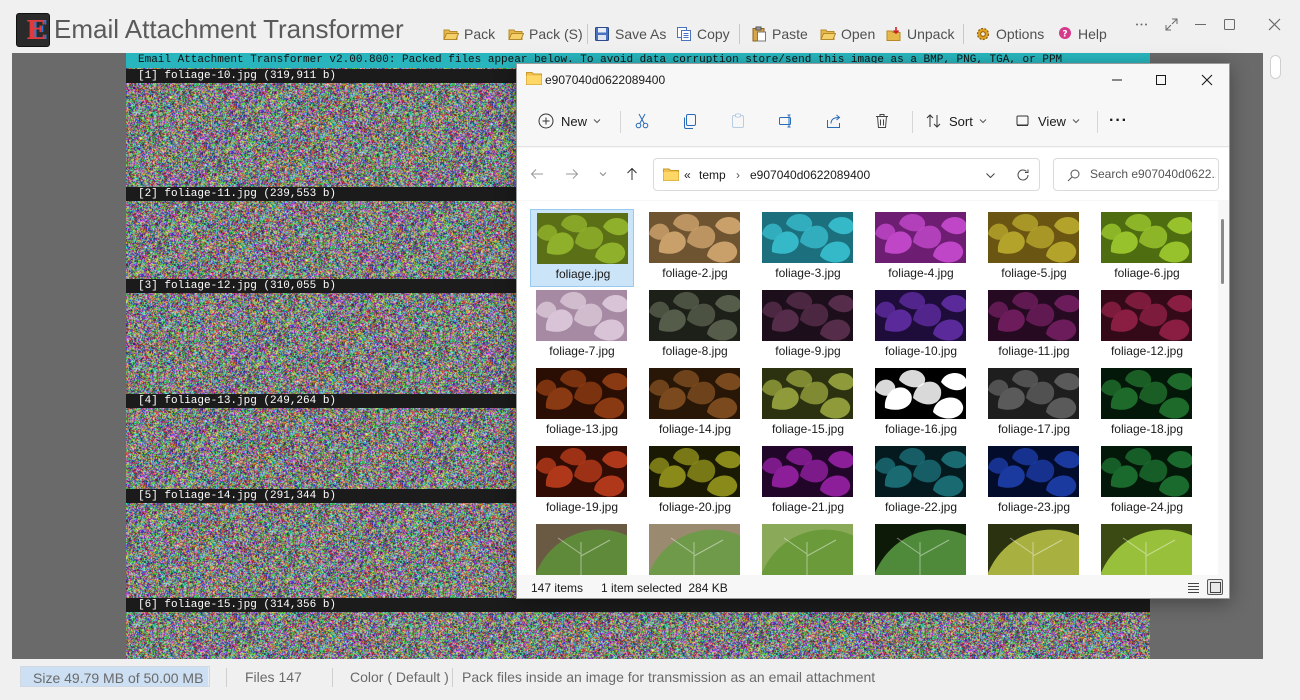 This screenshot has width=1300, height=700. I want to click on cut-button, so click(642, 121).